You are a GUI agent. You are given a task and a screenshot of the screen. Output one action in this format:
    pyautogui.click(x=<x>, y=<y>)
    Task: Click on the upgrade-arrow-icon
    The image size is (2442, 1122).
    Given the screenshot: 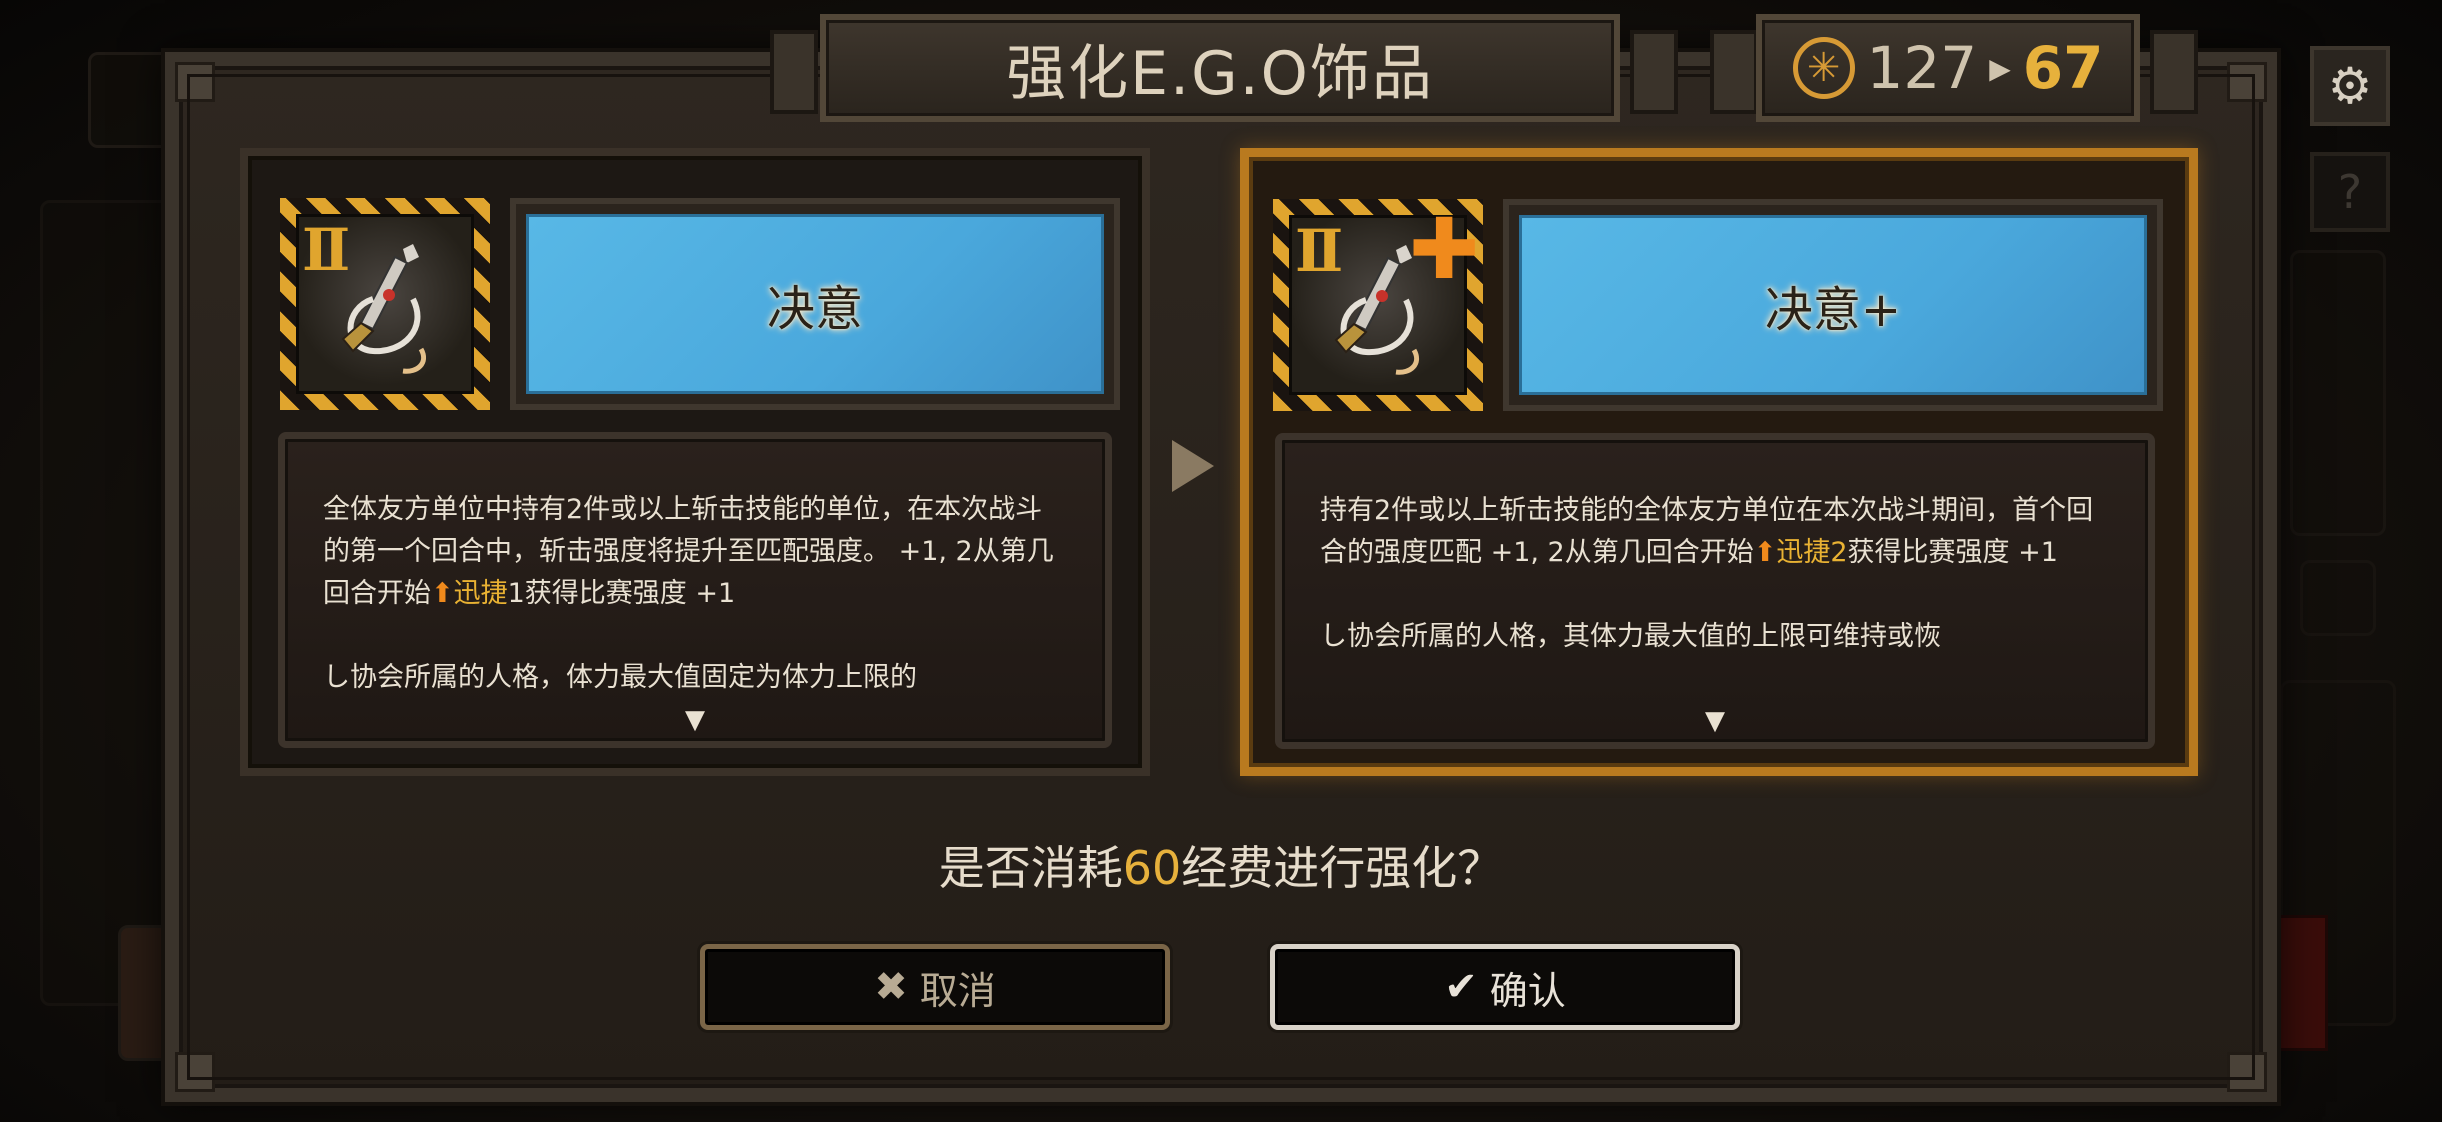 What is the action you would take?
    pyautogui.click(x=1193, y=466)
    